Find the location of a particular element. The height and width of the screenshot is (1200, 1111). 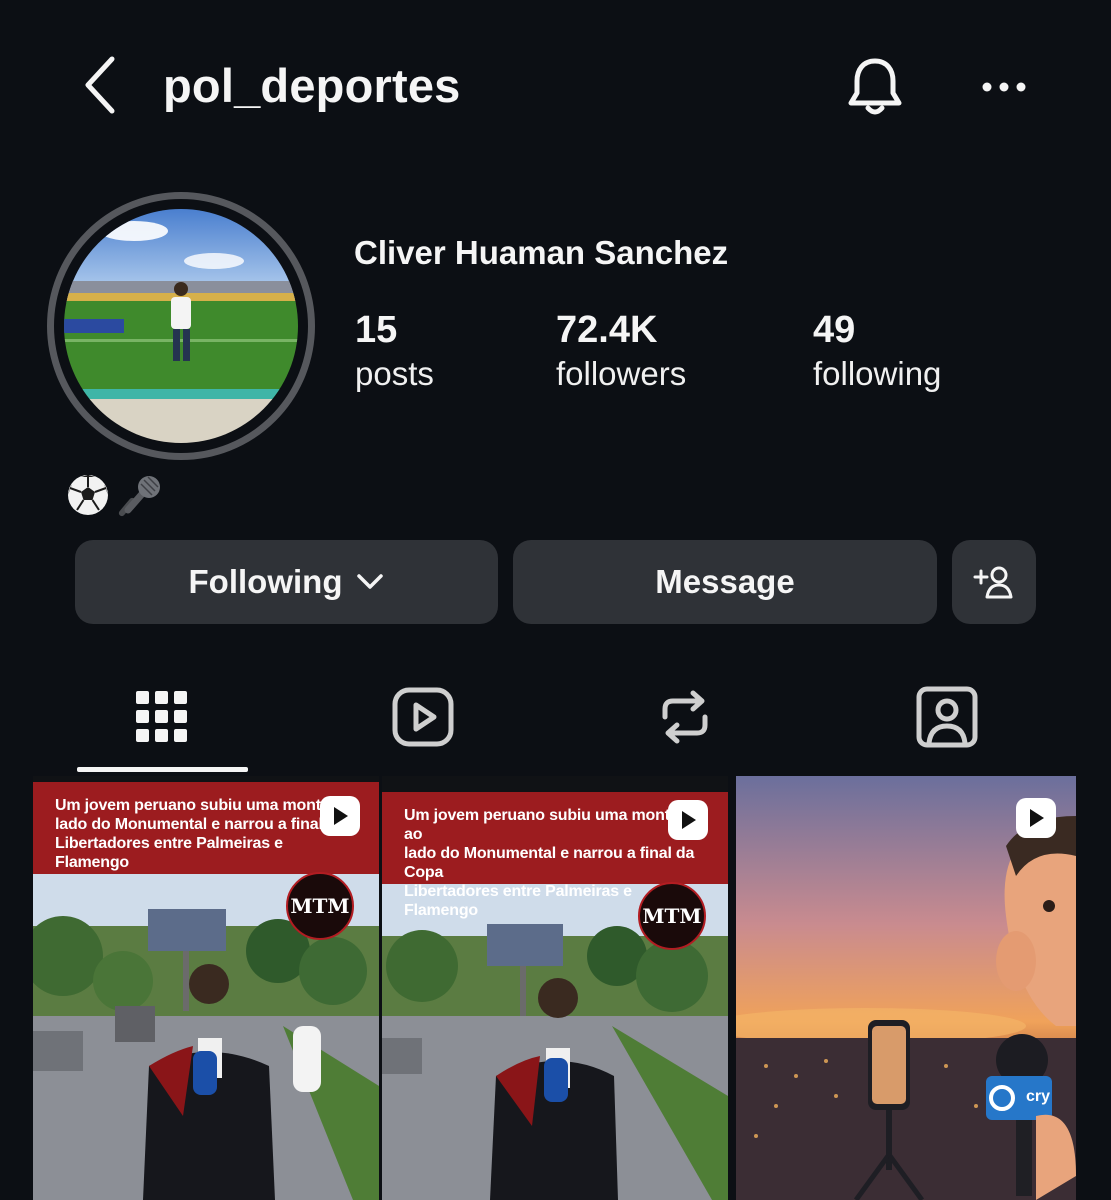

banner-line: Um jovem peruano subiu uma montanh is located at coordinates (202, 805).